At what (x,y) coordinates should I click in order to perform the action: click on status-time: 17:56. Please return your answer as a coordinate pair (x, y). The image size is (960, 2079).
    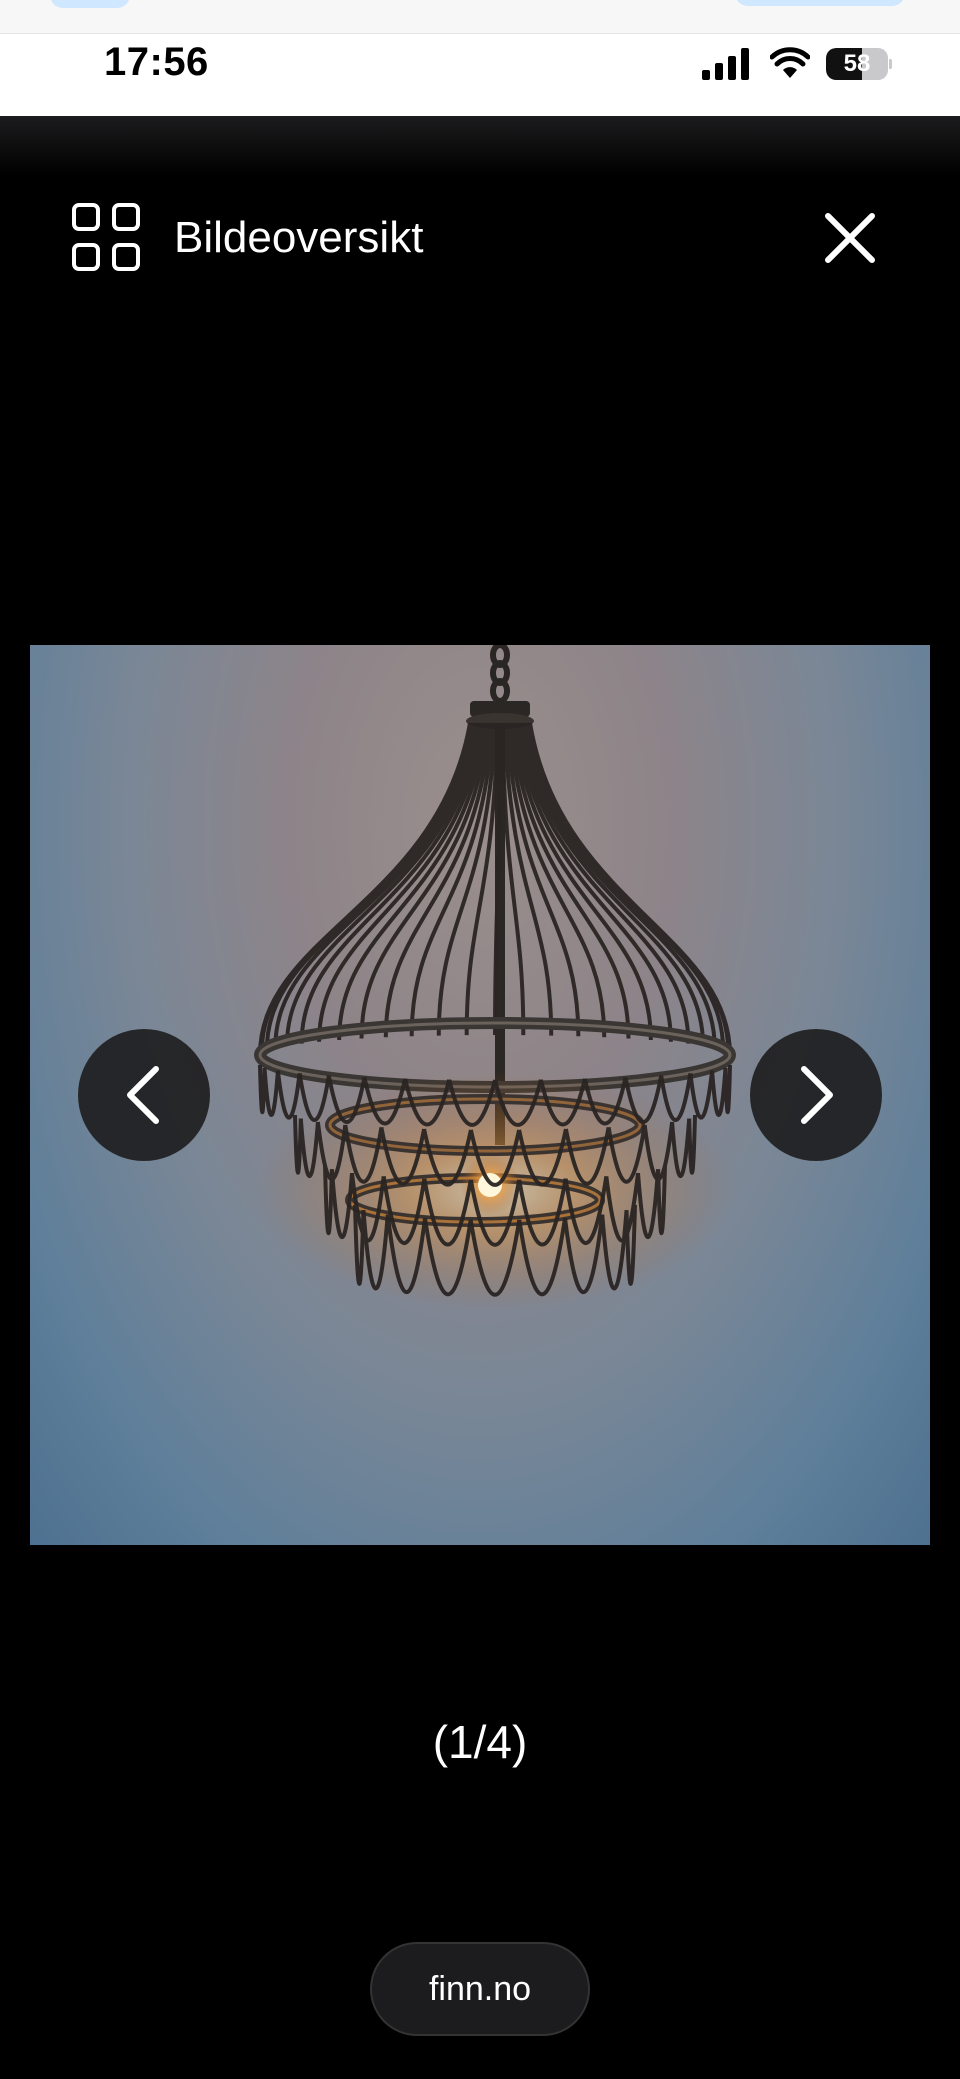
    Looking at the image, I should click on (156, 62).